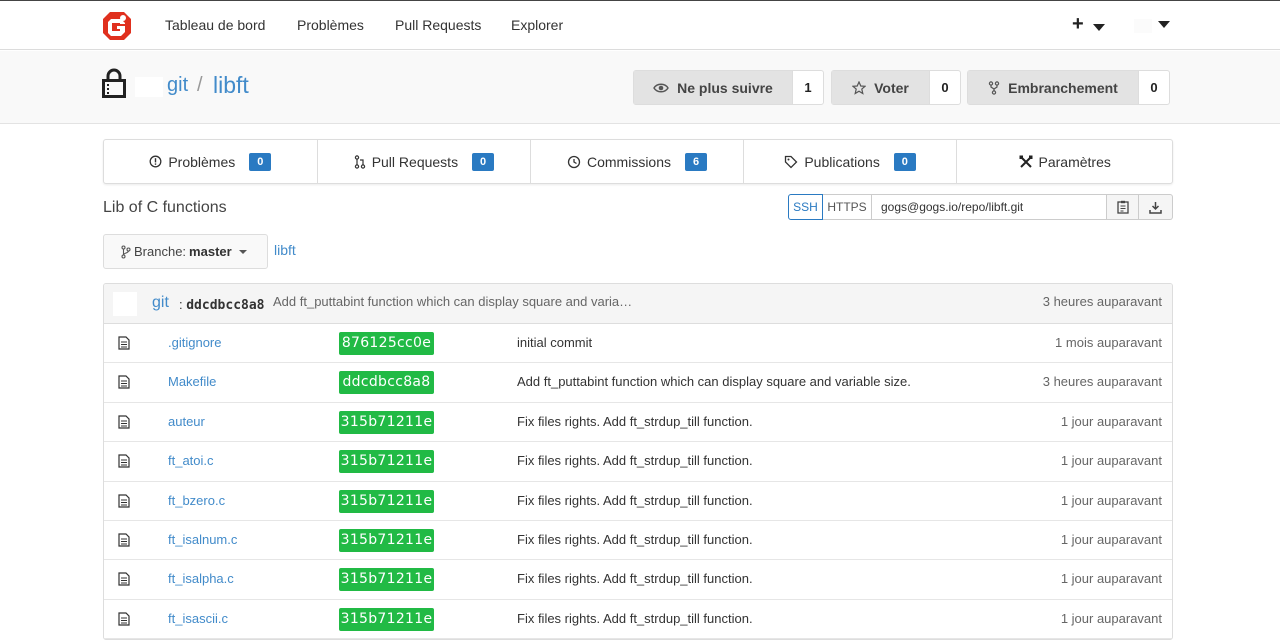 This screenshot has width=1280, height=640. What do you see at coordinates (160, 303) in the screenshot?
I see `commit-author-link: git` at bounding box center [160, 303].